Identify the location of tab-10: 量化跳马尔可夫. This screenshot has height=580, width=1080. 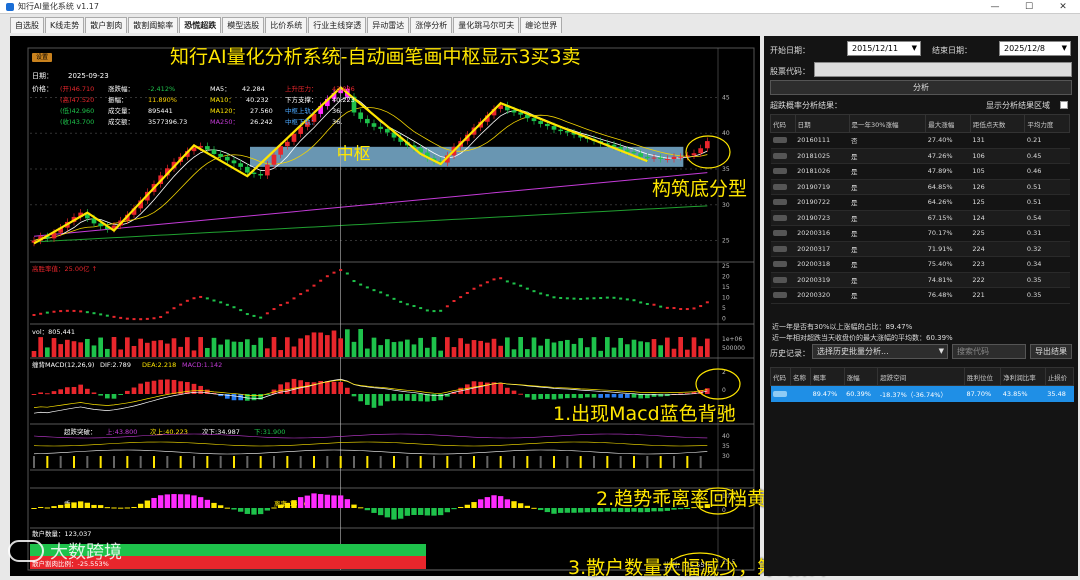
(486, 25).